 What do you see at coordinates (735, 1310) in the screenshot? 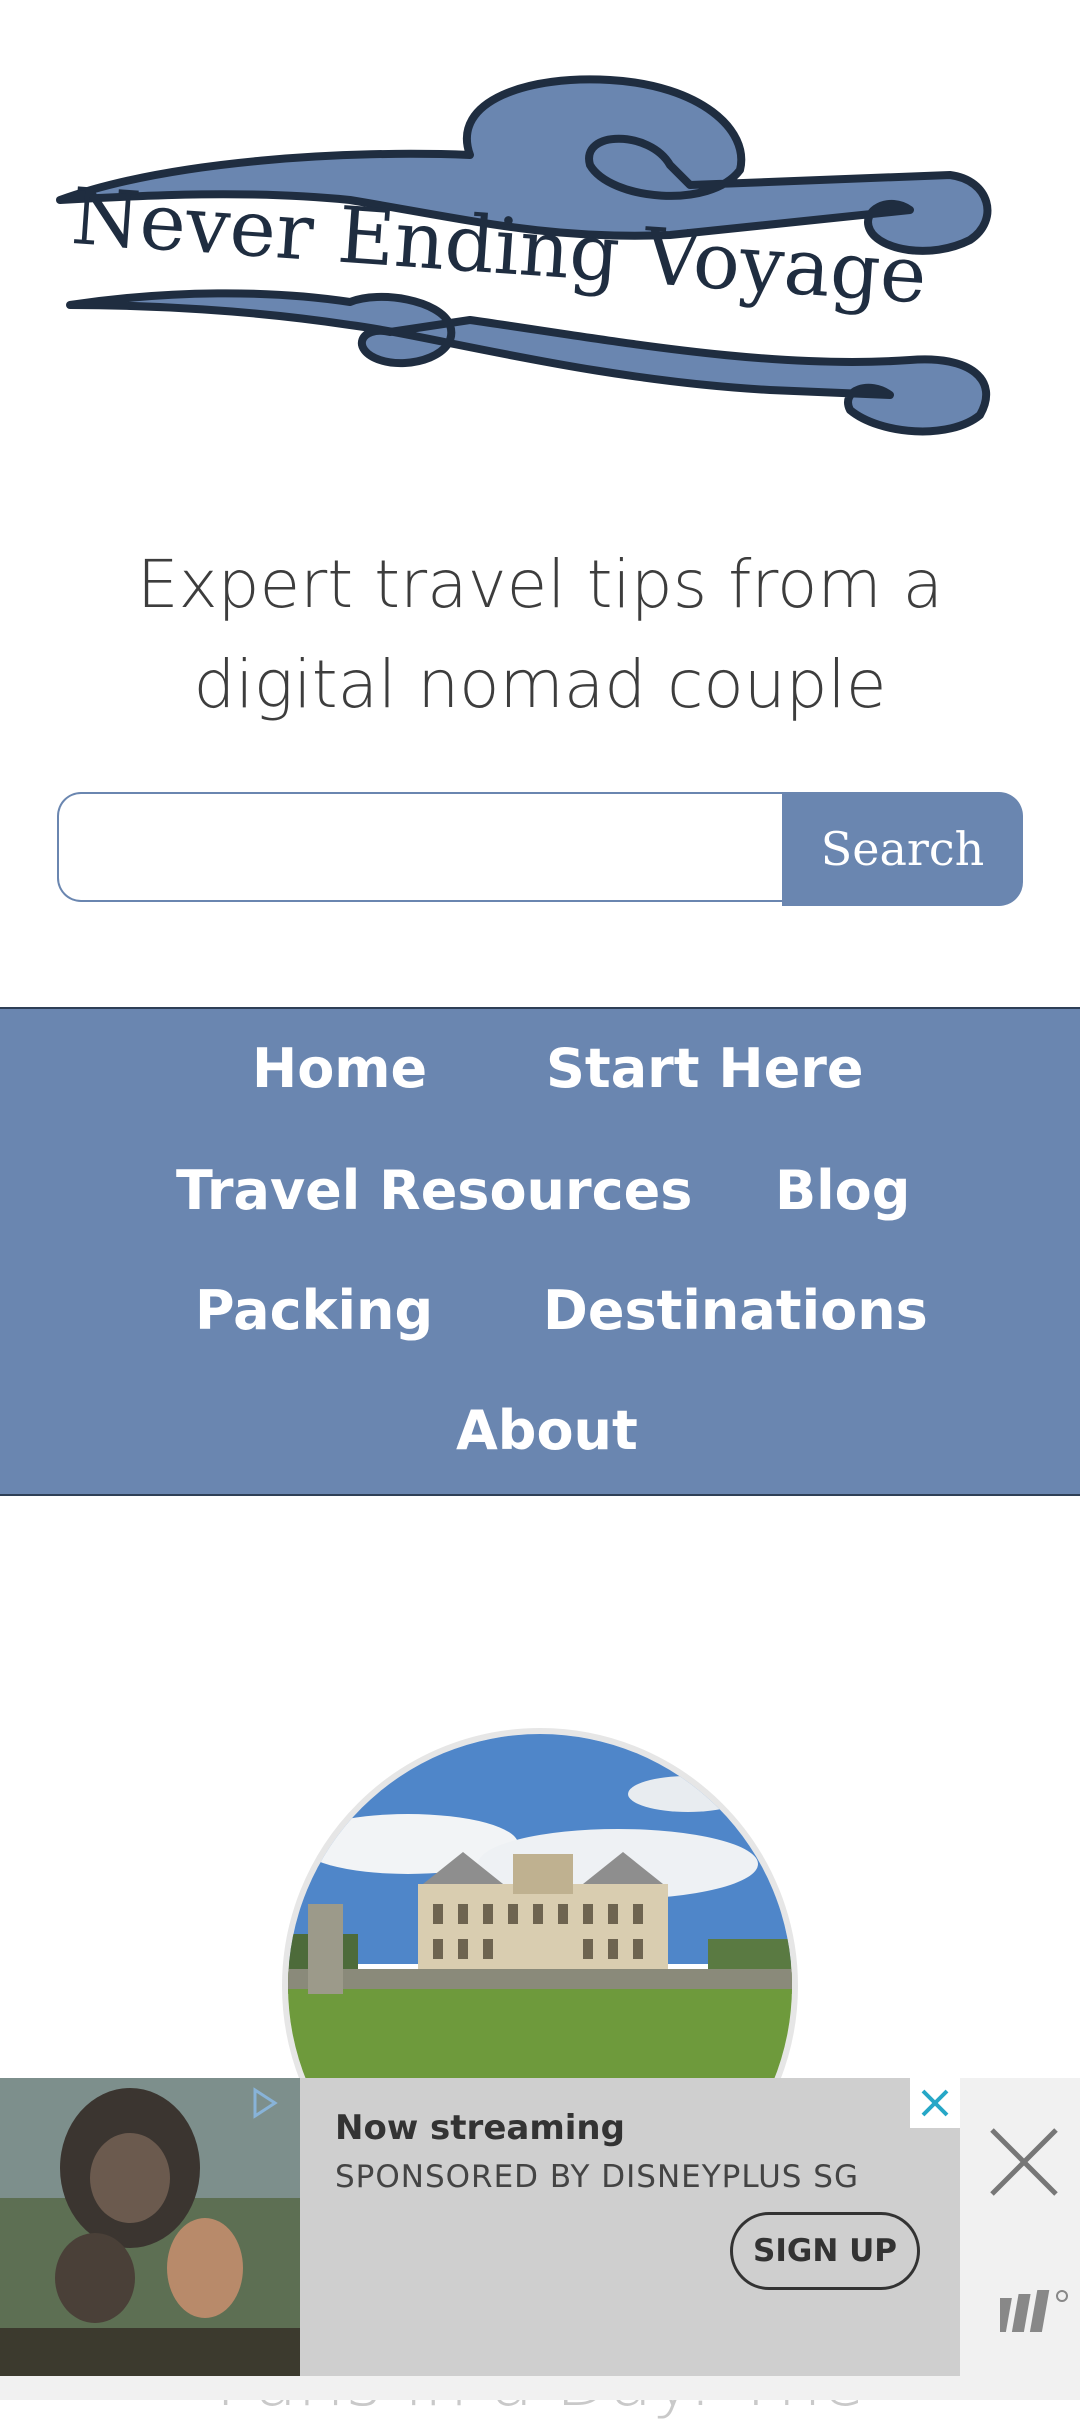
I see `nav-item-destinations: Destinations` at bounding box center [735, 1310].